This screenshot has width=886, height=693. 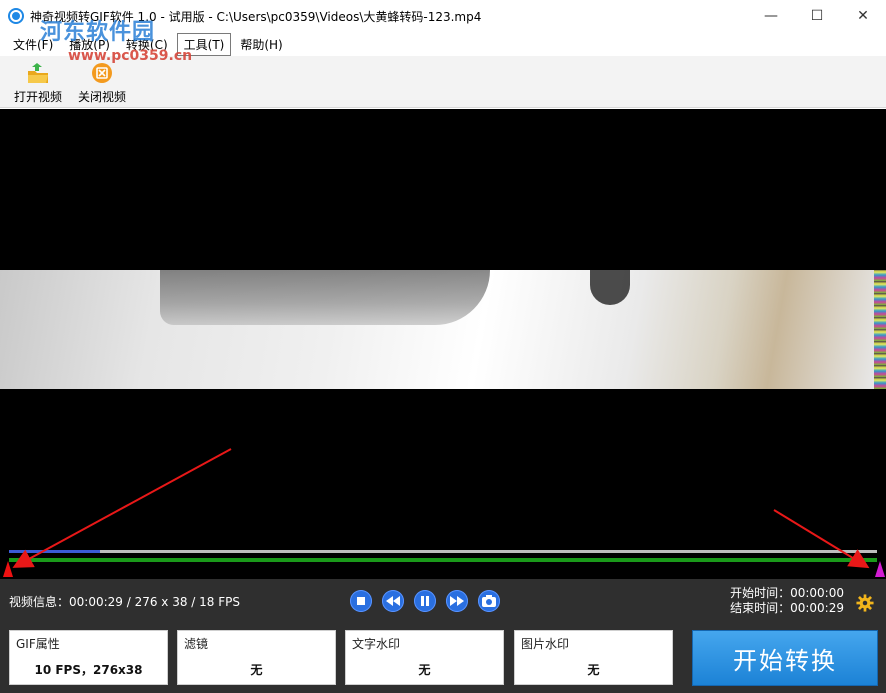 What do you see at coordinates (863, 16) in the screenshot?
I see `close-button: ✕` at bounding box center [863, 16].